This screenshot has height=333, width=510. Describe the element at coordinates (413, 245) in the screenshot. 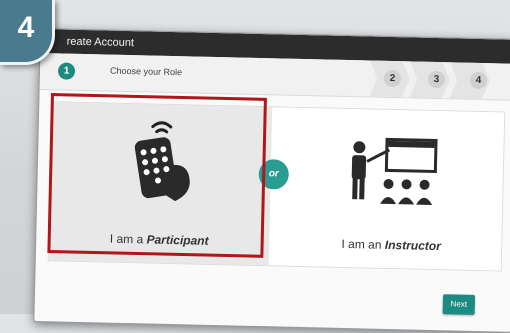

I see `instructor-role-name: Instructor` at that location.